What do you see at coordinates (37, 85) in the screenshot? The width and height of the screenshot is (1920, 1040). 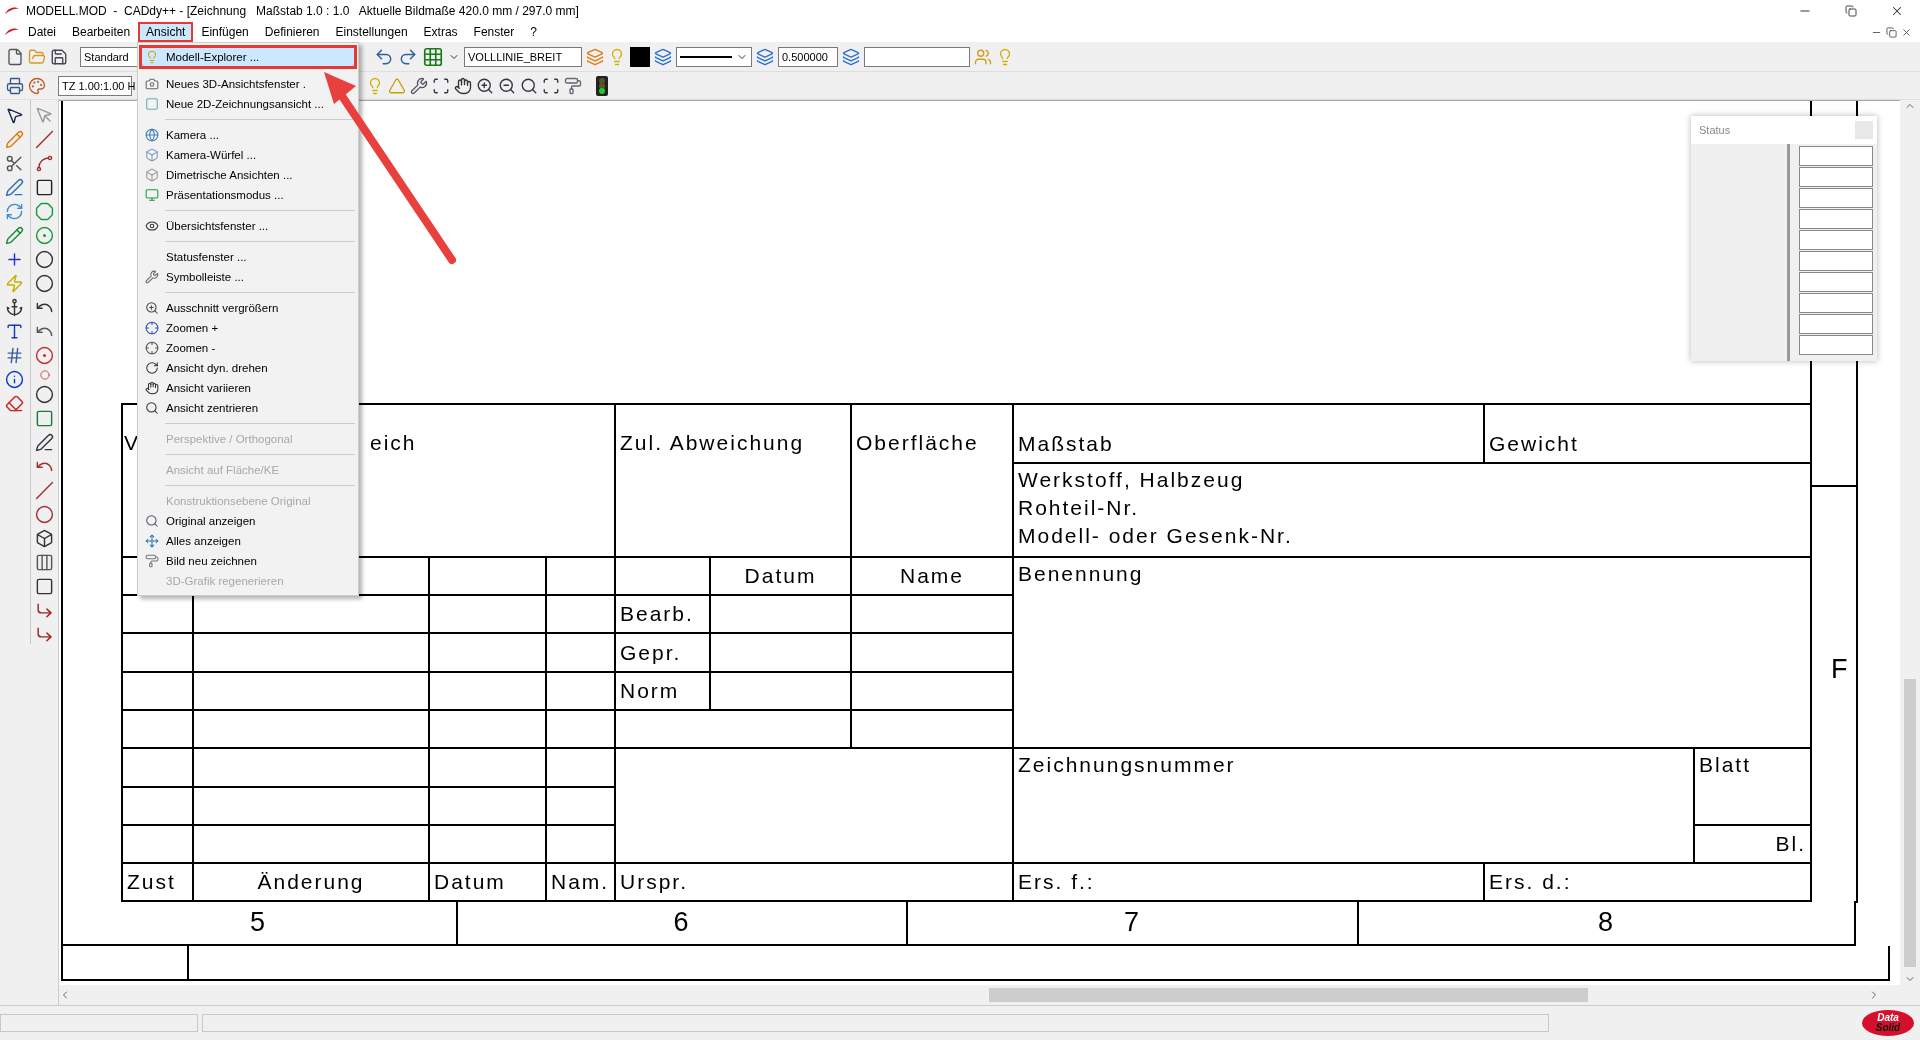 I see `palette-icon` at bounding box center [37, 85].